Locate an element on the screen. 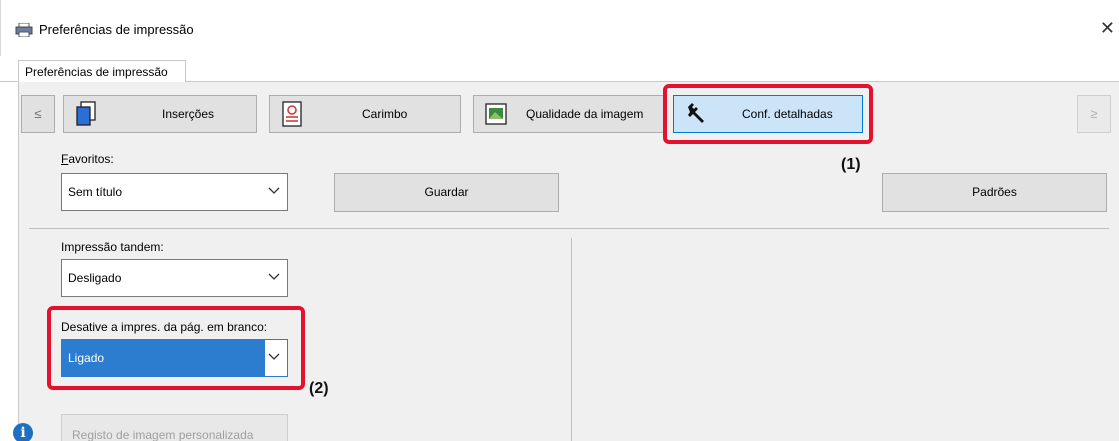 This screenshot has height=441, width=1119. defaults-label: Padrões is located at coordinates (994, 192).